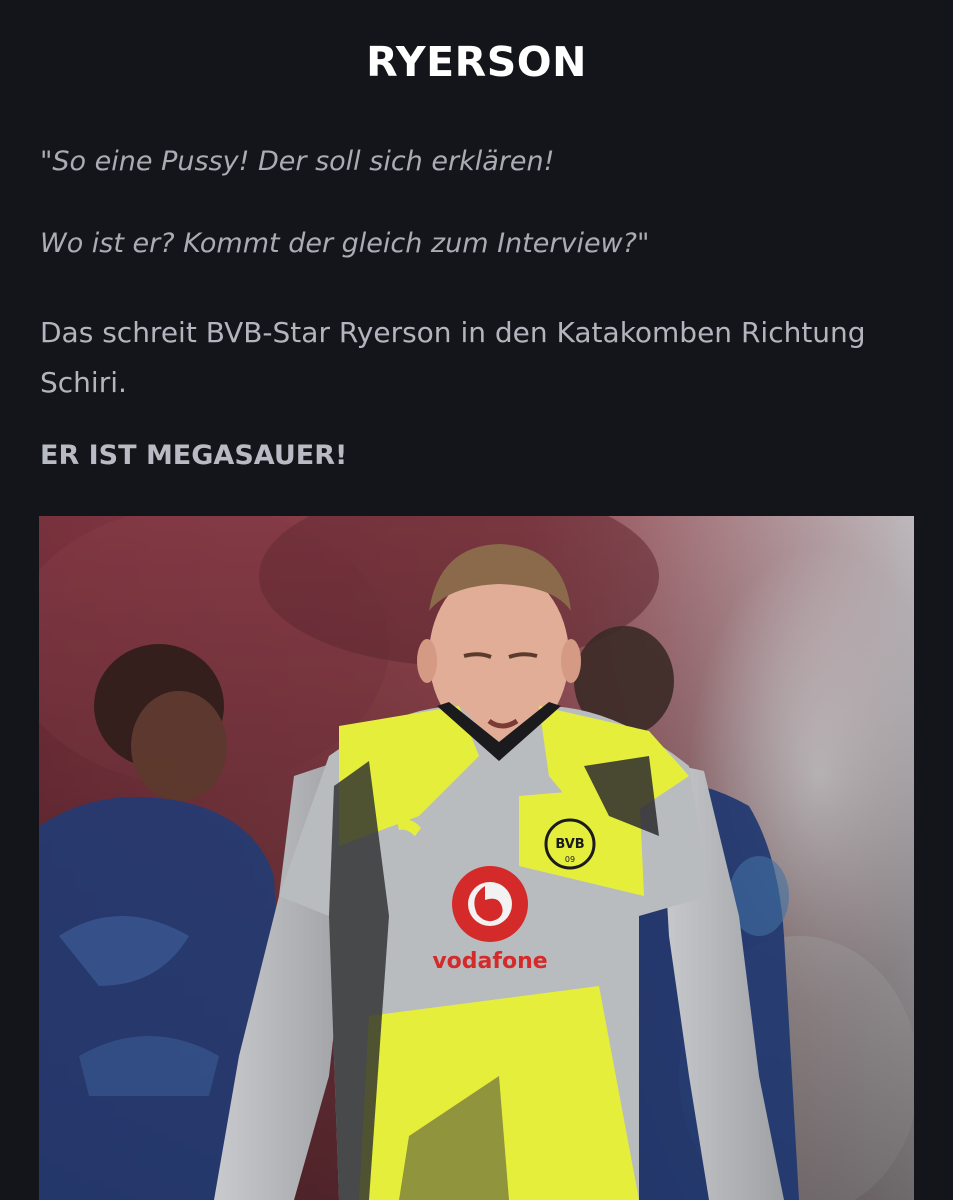  What do you see at coordinates (570, 859) in the screenshot?
I see `crest-year: 09` at bounding box center [570, 859].